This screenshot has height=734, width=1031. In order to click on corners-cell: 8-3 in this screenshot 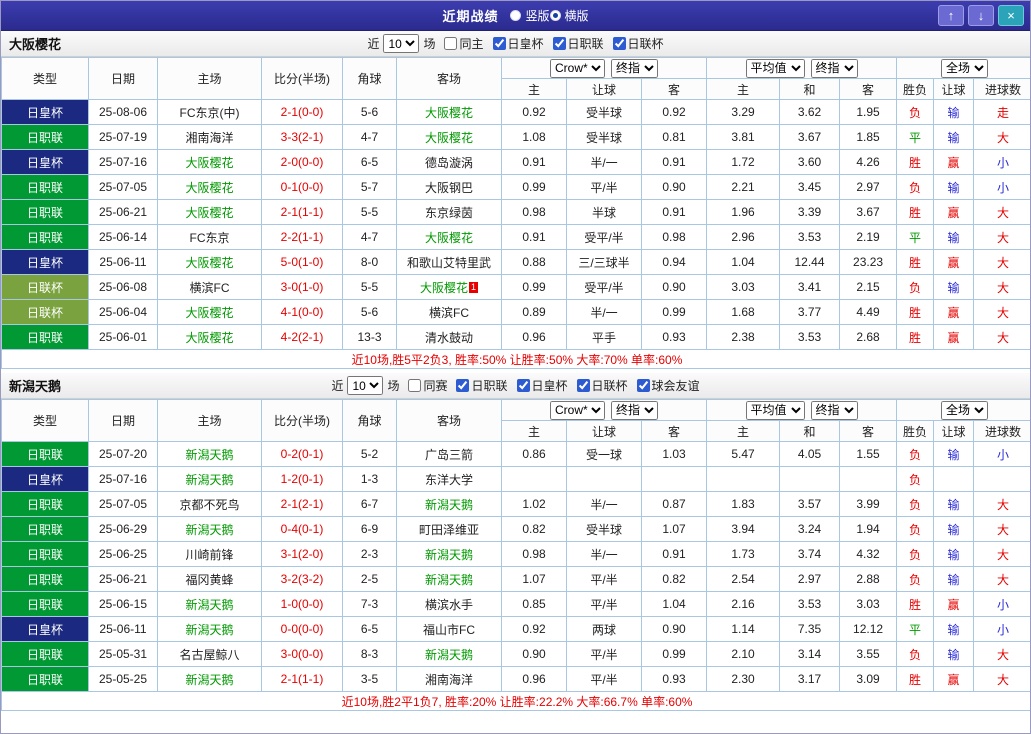, I will do `click(369, 654)`.